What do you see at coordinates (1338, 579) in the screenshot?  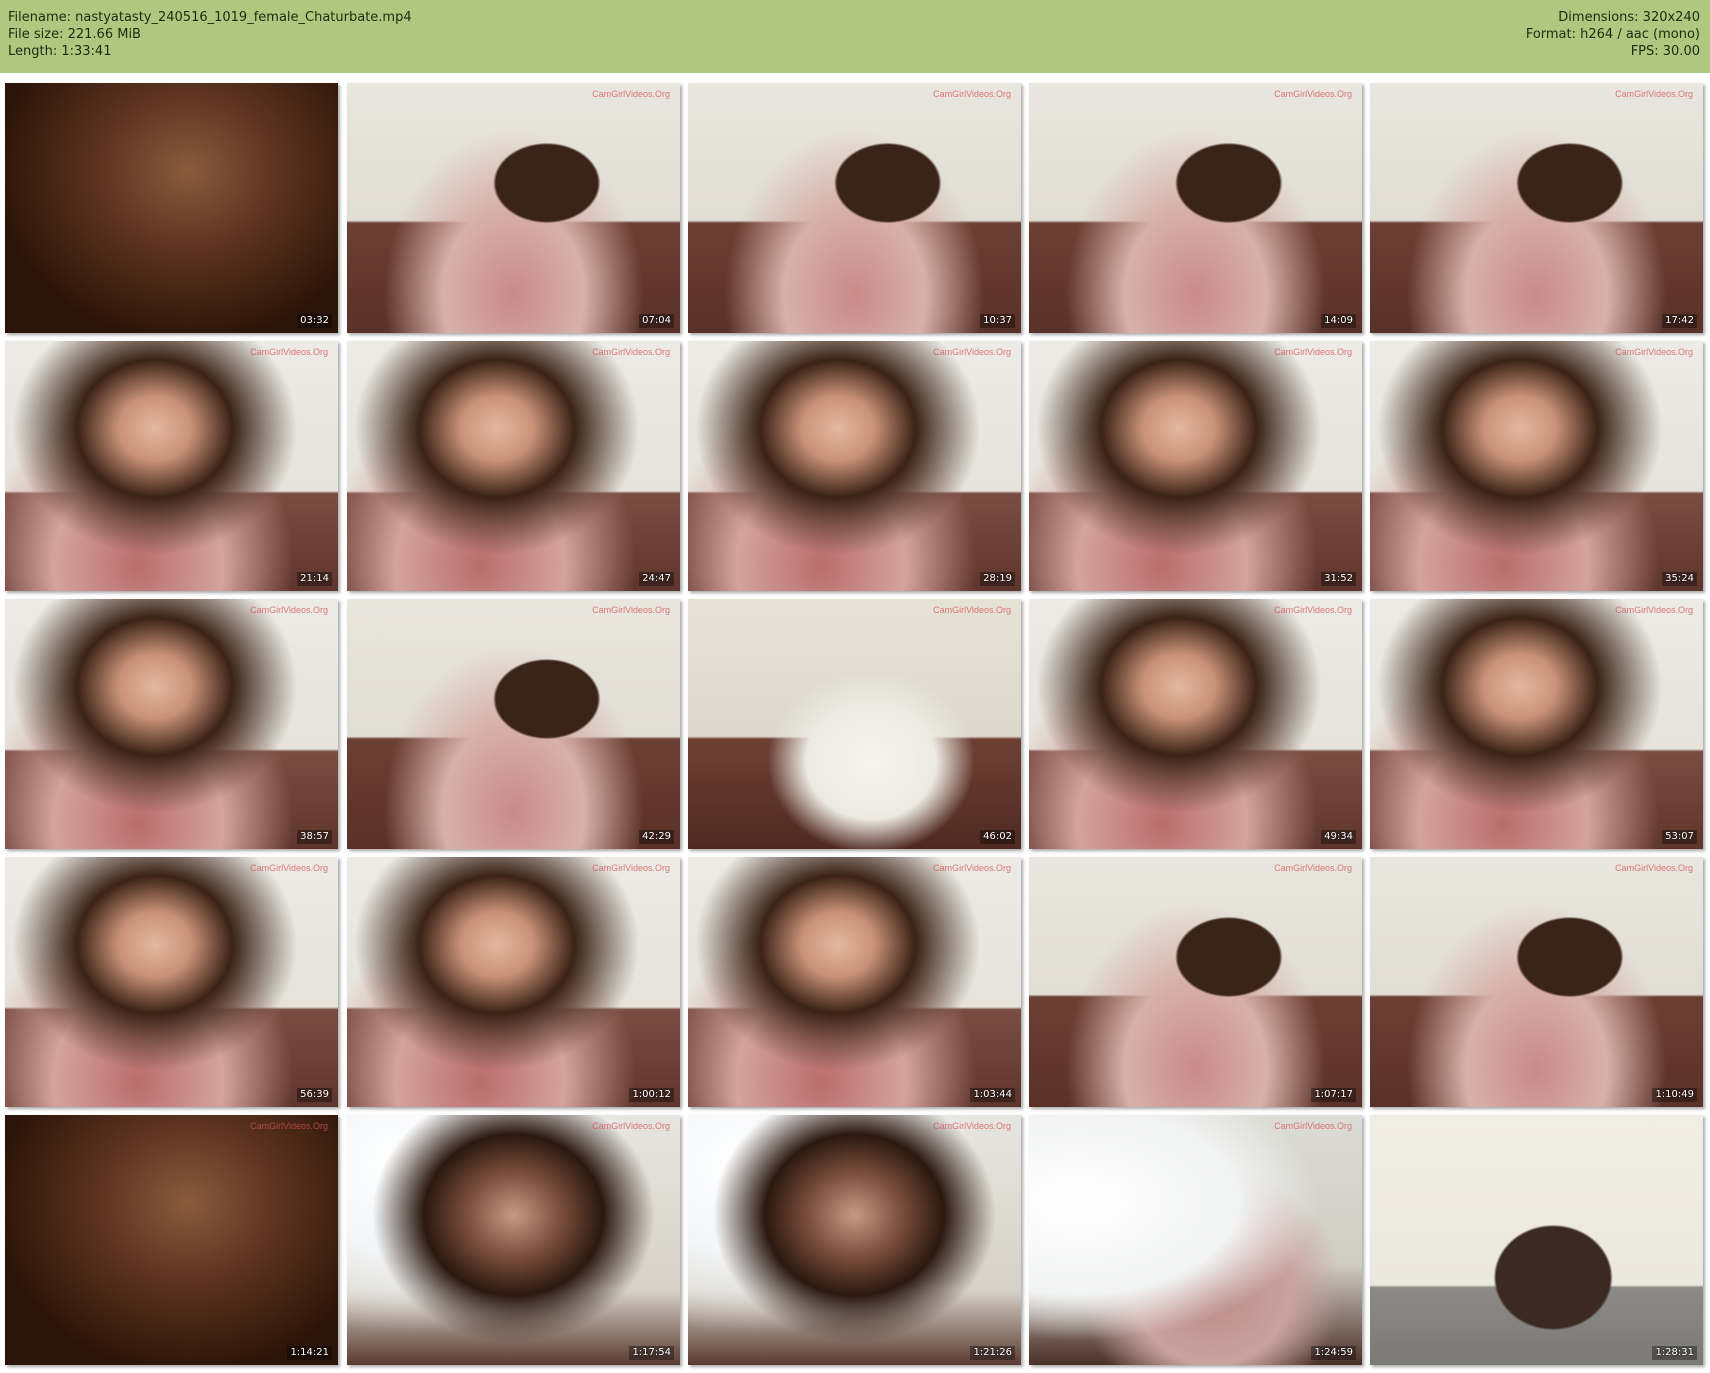 I see `timestamp-label: 31:52` at bounding box center [1338, 579].